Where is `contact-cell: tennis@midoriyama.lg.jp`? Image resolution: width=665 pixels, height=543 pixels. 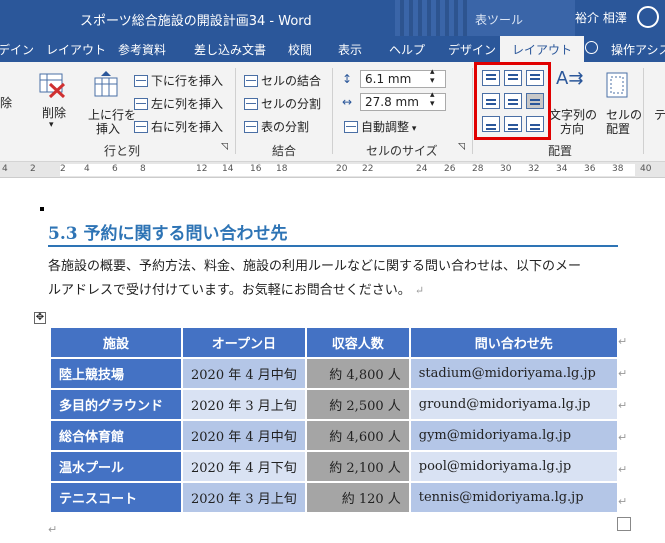
contact-cell: tennis@midoriyama.lg.jp is located at coordinates (513, 497).